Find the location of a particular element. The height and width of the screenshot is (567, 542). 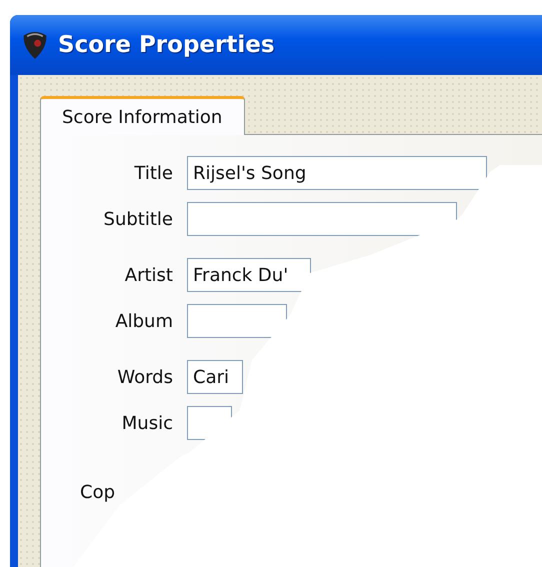

window-title: Score Properties is located at coordinates (166, 45).